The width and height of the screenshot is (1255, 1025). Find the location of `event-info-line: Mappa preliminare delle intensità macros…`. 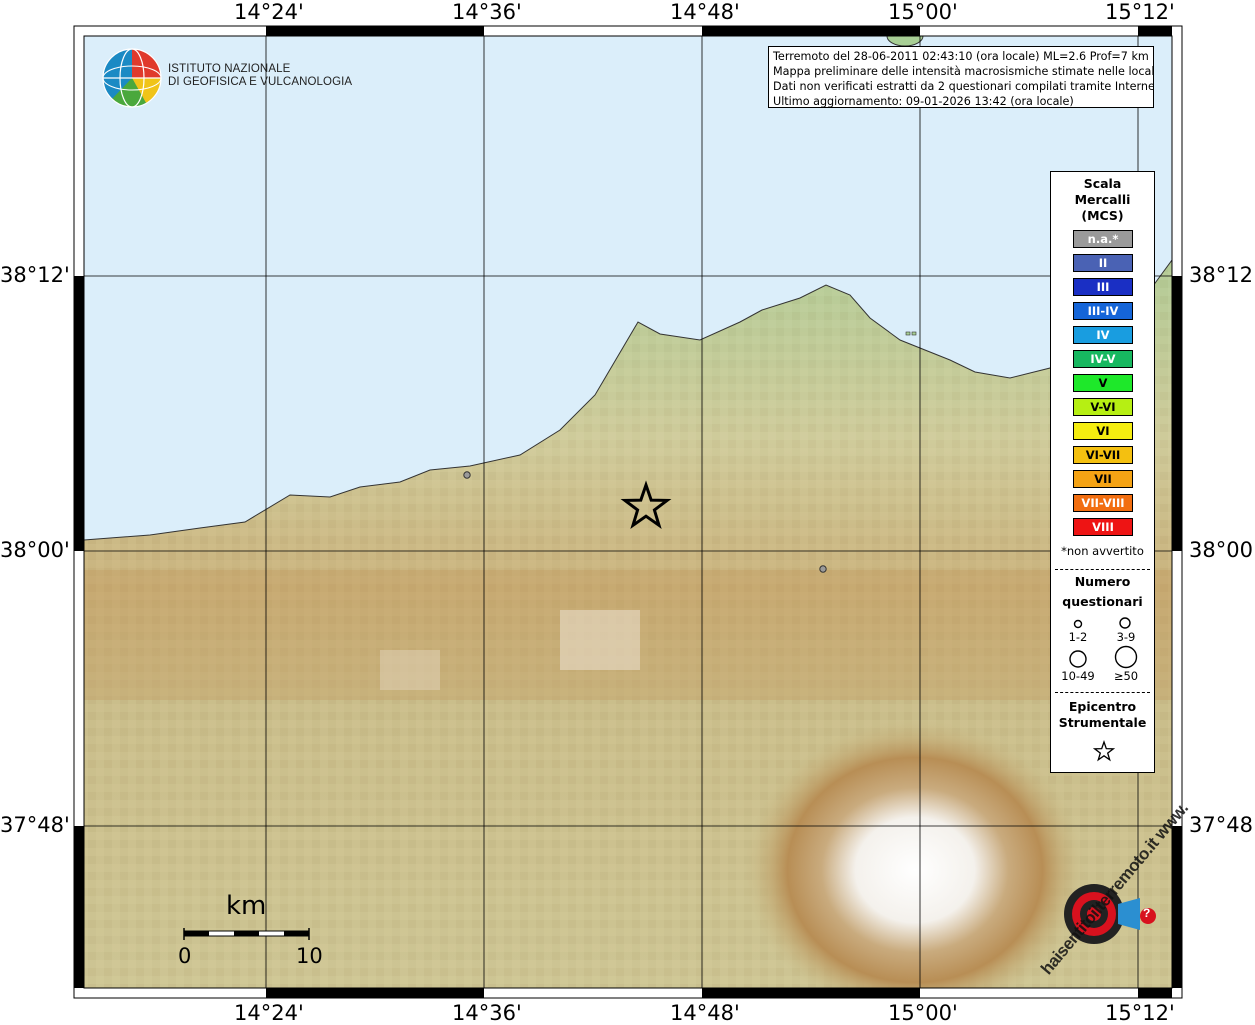

event-info-line: Mappa preliminare delle intensità macros… is located at coordinates (963, 71).